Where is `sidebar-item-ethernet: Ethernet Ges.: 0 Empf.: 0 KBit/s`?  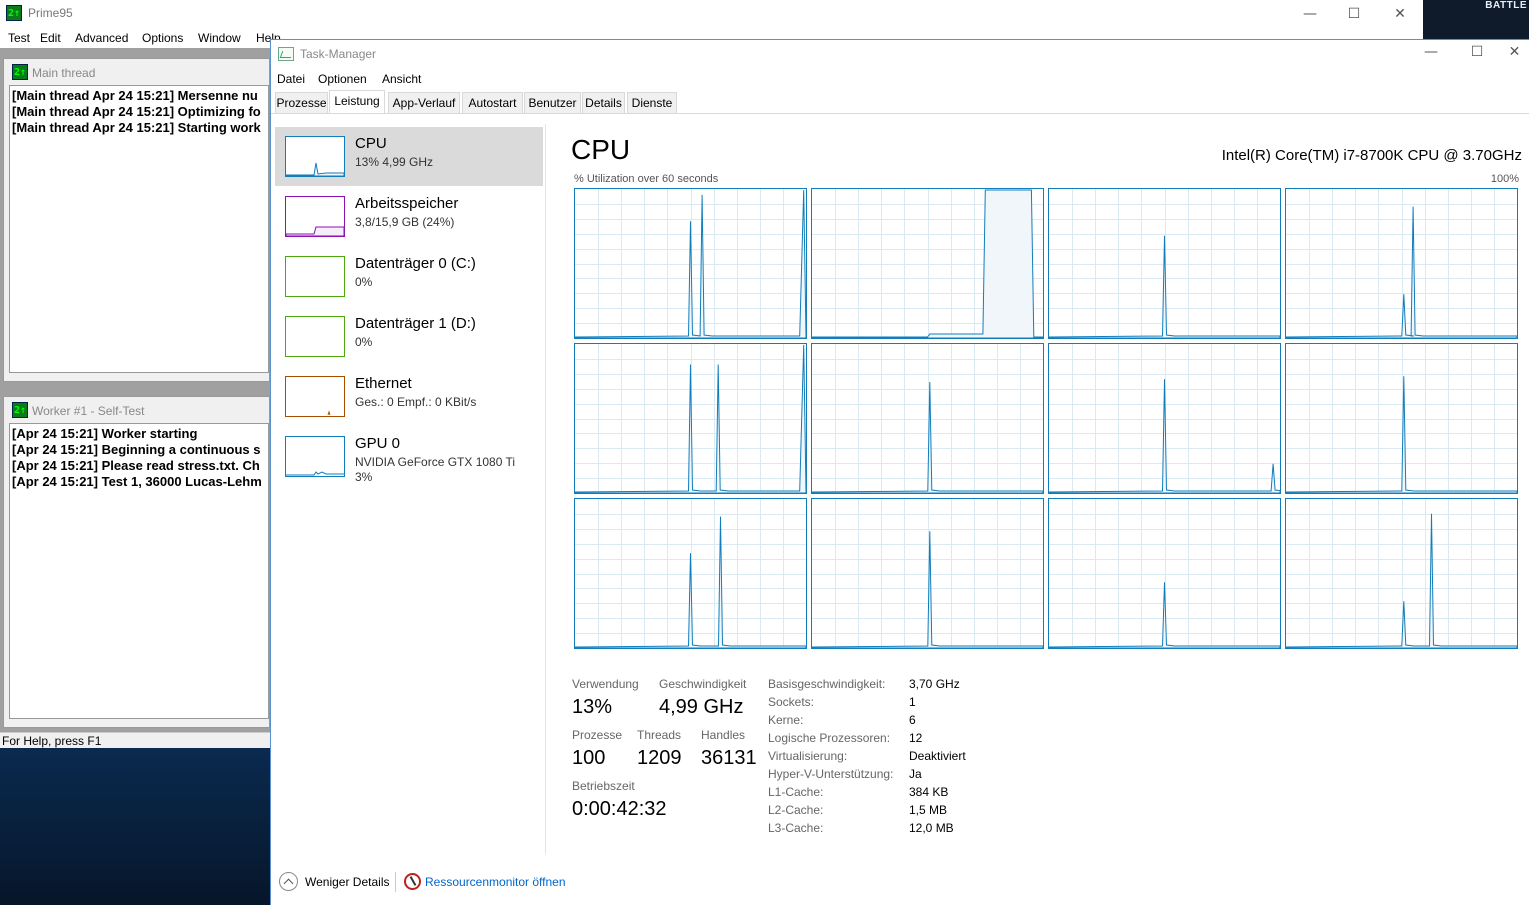 sidebar-item-ethernet: Ethernet Ges.: 0 Empf.: 0 KBit/s is located at coordinates (409, 396).